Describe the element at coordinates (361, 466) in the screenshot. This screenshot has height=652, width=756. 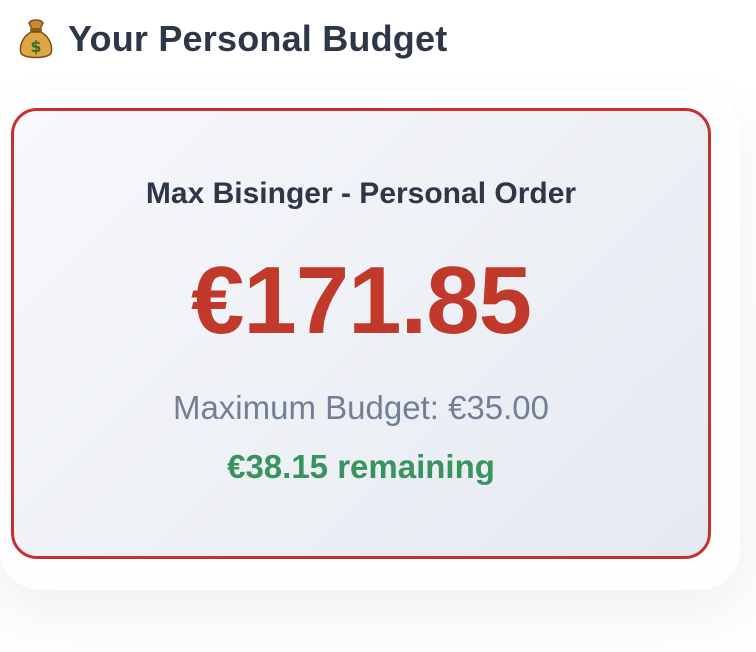
I see `remaining-budget-text: €38.15 remaining` at that location.